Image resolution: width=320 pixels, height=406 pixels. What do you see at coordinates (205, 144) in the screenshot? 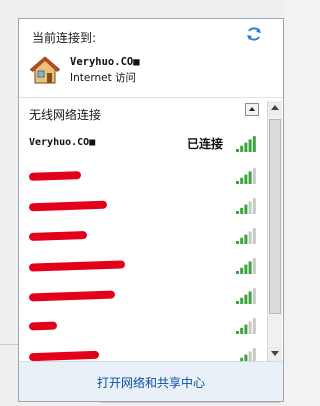
I see `network-status: 已连接` at bounding box center [205, 144].